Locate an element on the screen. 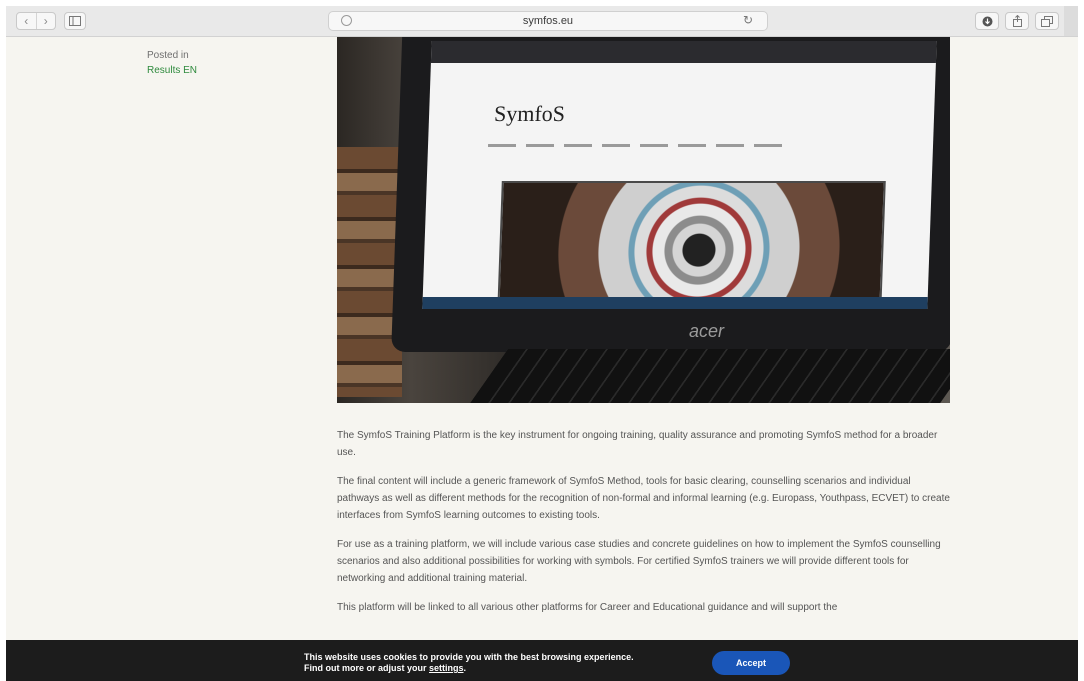  image-screen-menu is located at coordinates (638, 145).